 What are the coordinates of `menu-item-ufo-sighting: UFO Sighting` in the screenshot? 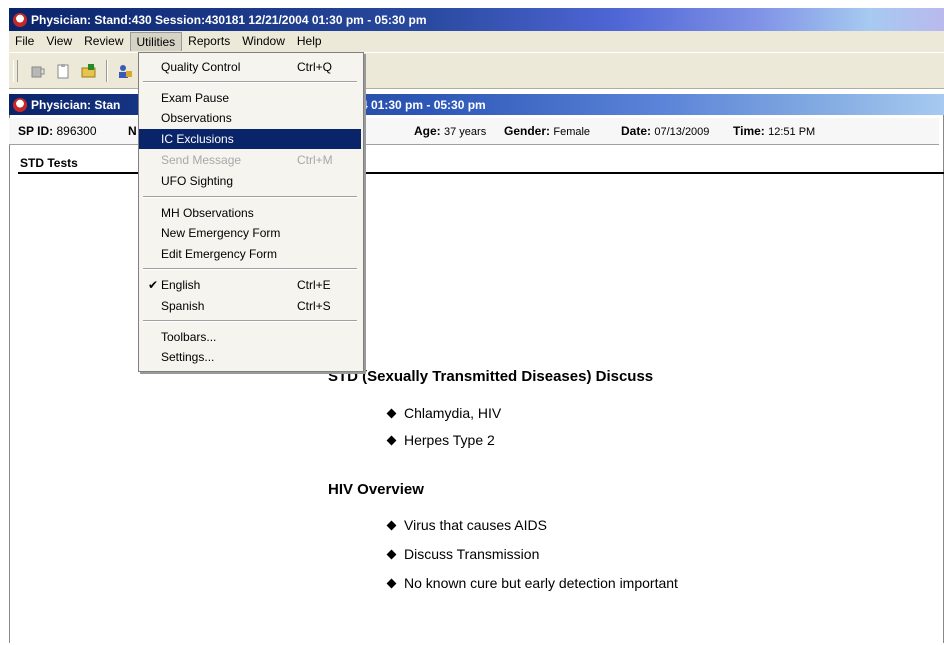 It's located at (250, 181).